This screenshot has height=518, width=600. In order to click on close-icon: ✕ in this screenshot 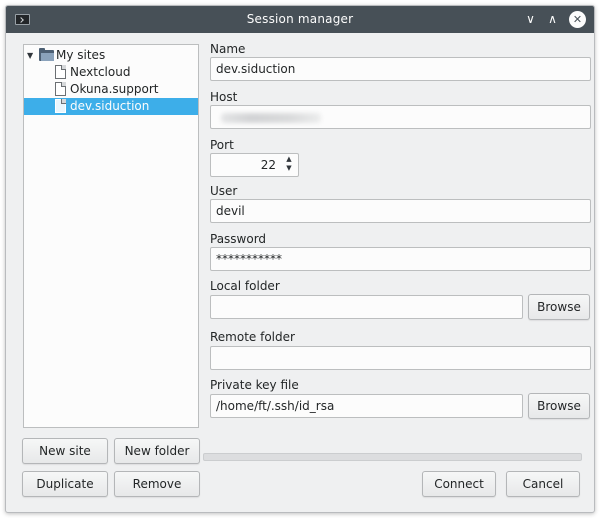, I will do `click(577, 19)`.